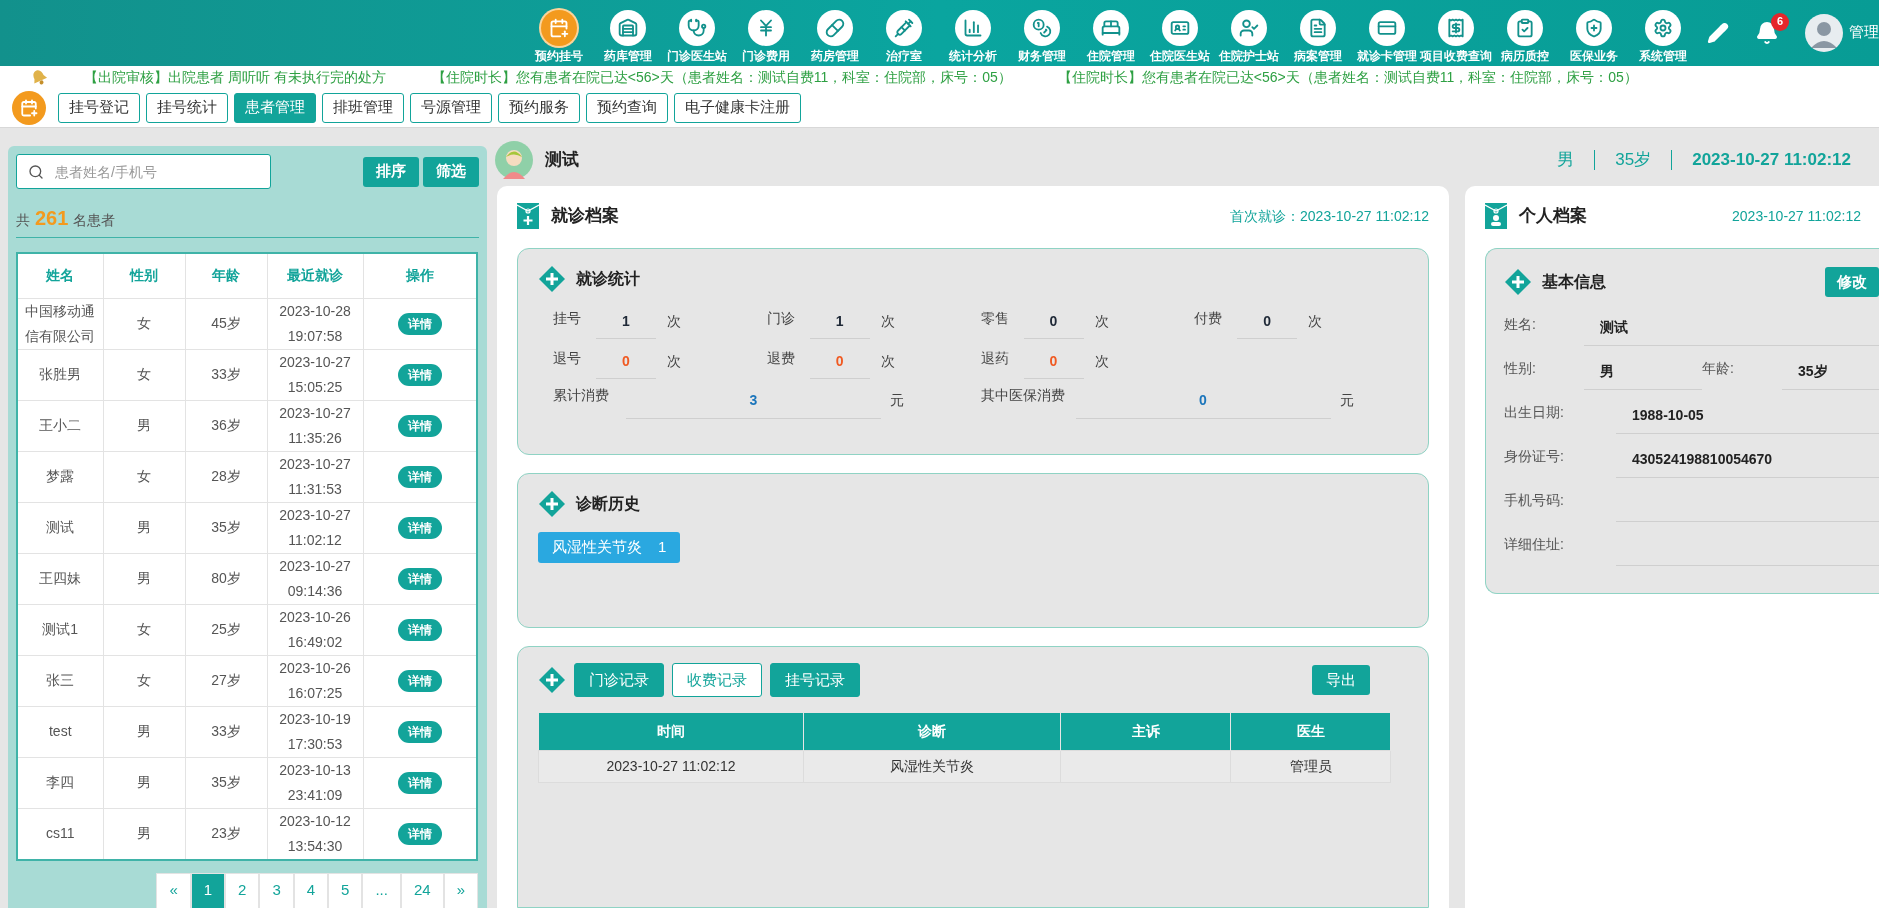 This screenshot has height=908, width=1879. I want to click on stat-label: 其中医保消费, so click(1023, 395).